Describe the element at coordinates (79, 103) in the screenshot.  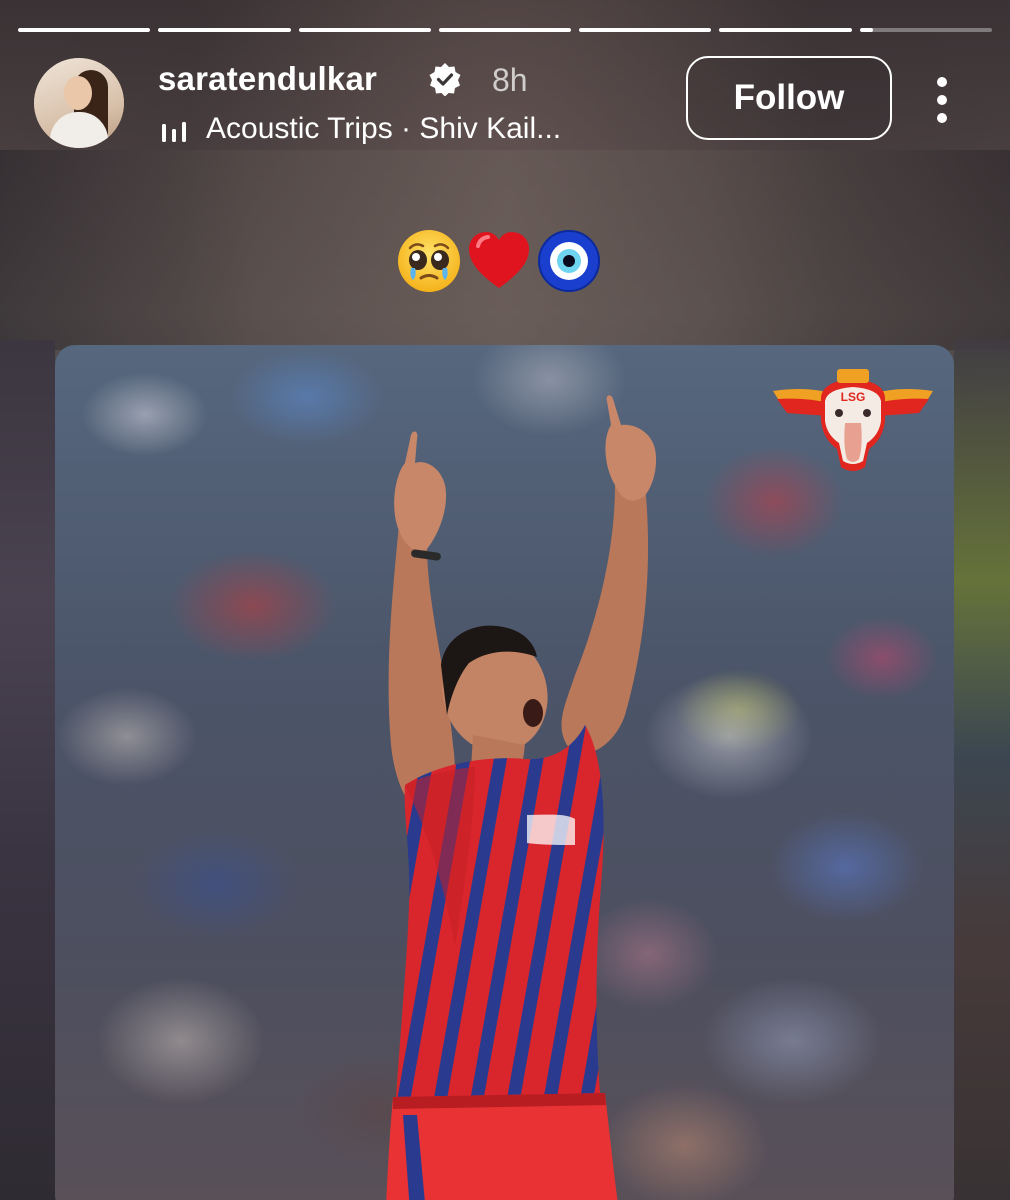
I see `avatar` at that location.